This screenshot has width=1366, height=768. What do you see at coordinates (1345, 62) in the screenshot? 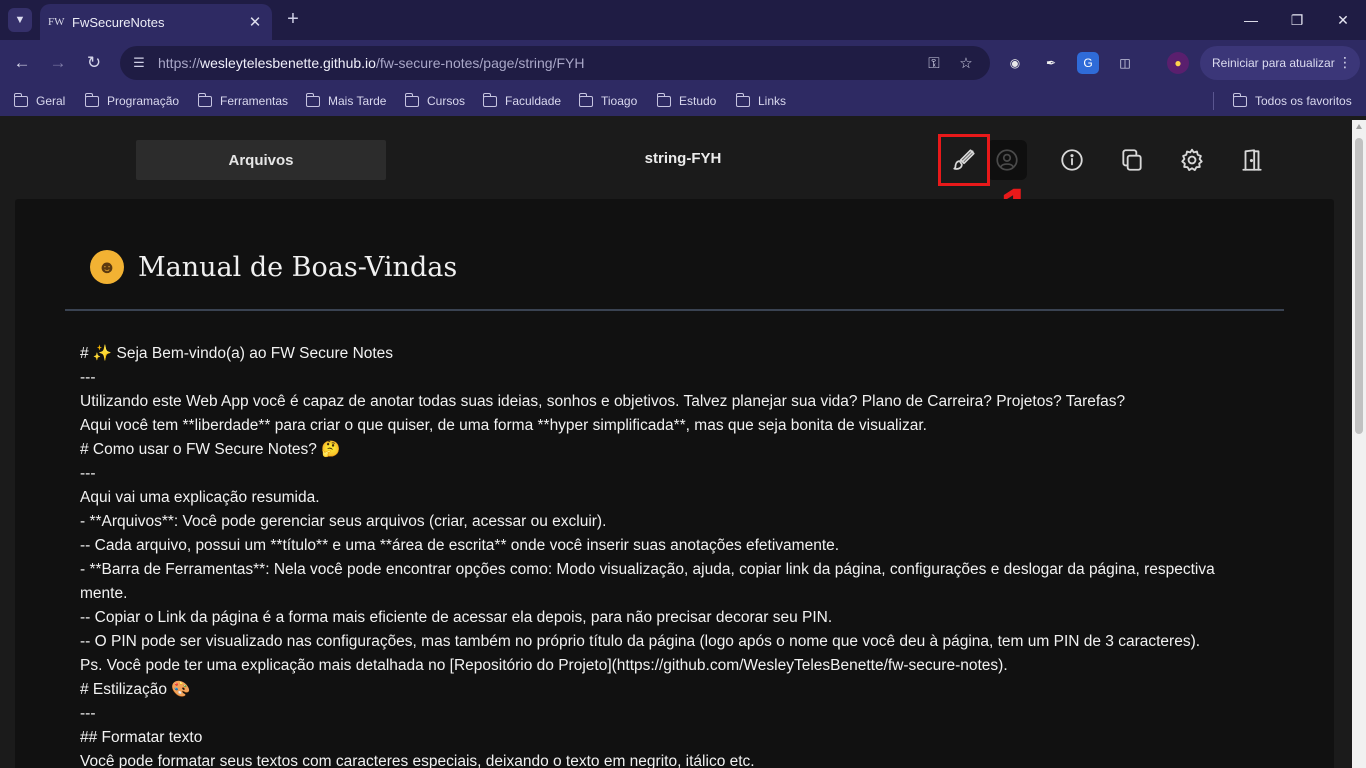
I see `menu-dots-icon: ⋮` at bounding box center [1345, 62].